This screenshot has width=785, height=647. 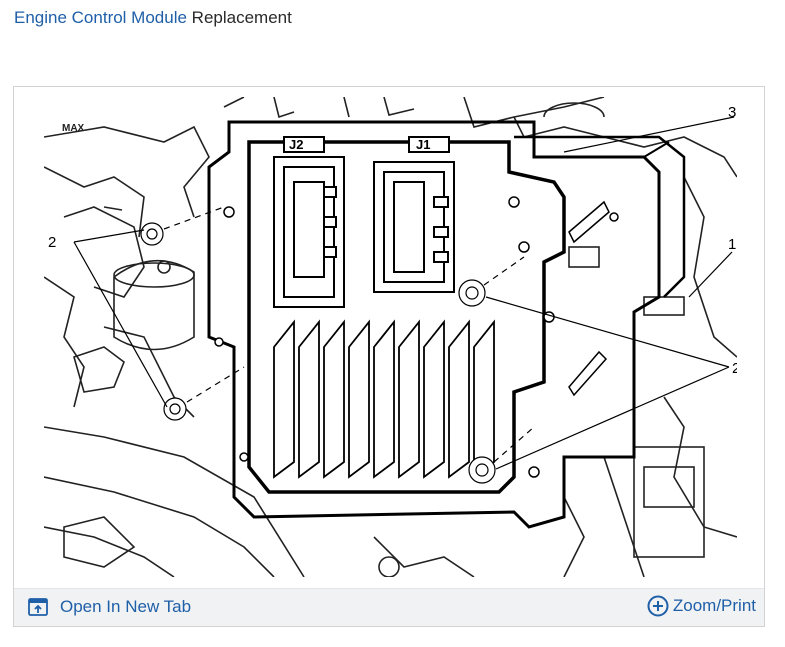 I want to click on open-in-new-tab-icon, so click(x=38, y=607).